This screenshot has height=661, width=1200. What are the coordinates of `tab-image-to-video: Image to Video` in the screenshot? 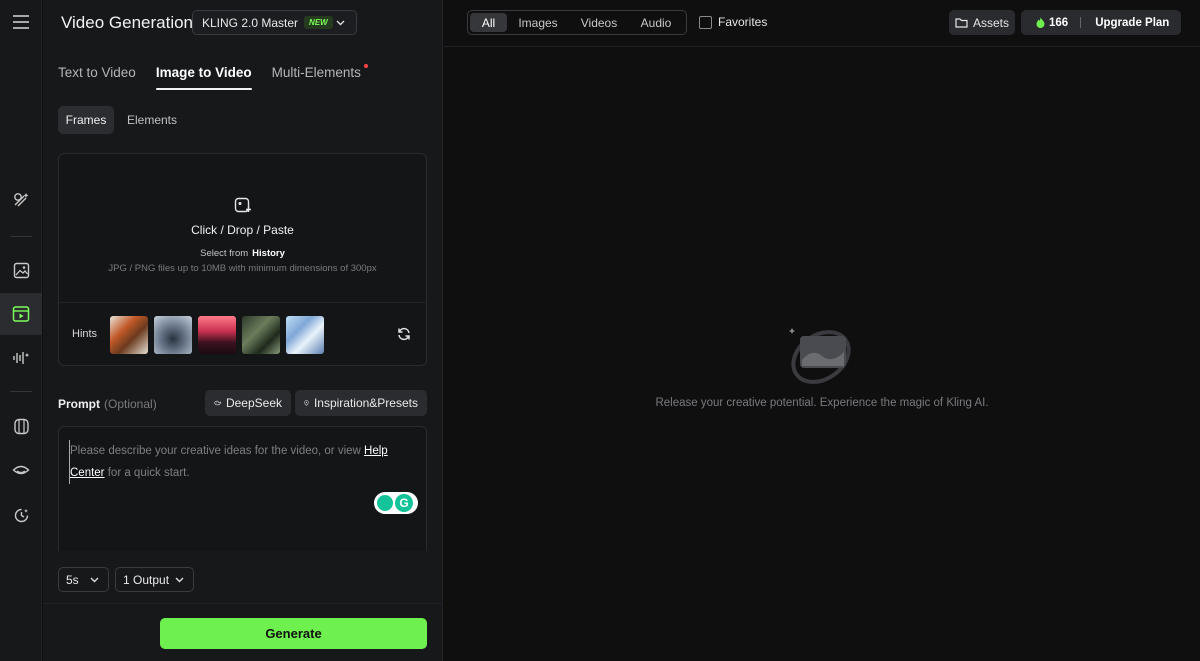 It's located at (203, 77).